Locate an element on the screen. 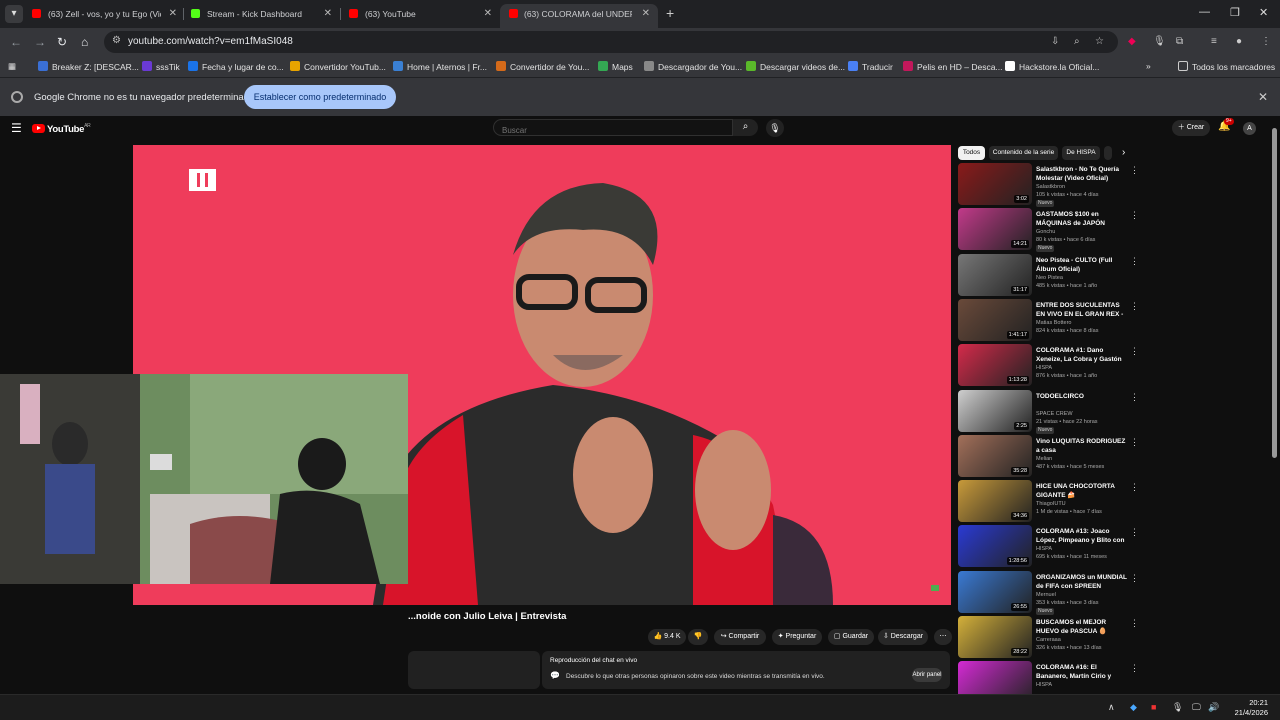 The width and height of the screenshot is (1280, 720). video-thumbnail: 1:28:56 is located at coordinates (995, 546).